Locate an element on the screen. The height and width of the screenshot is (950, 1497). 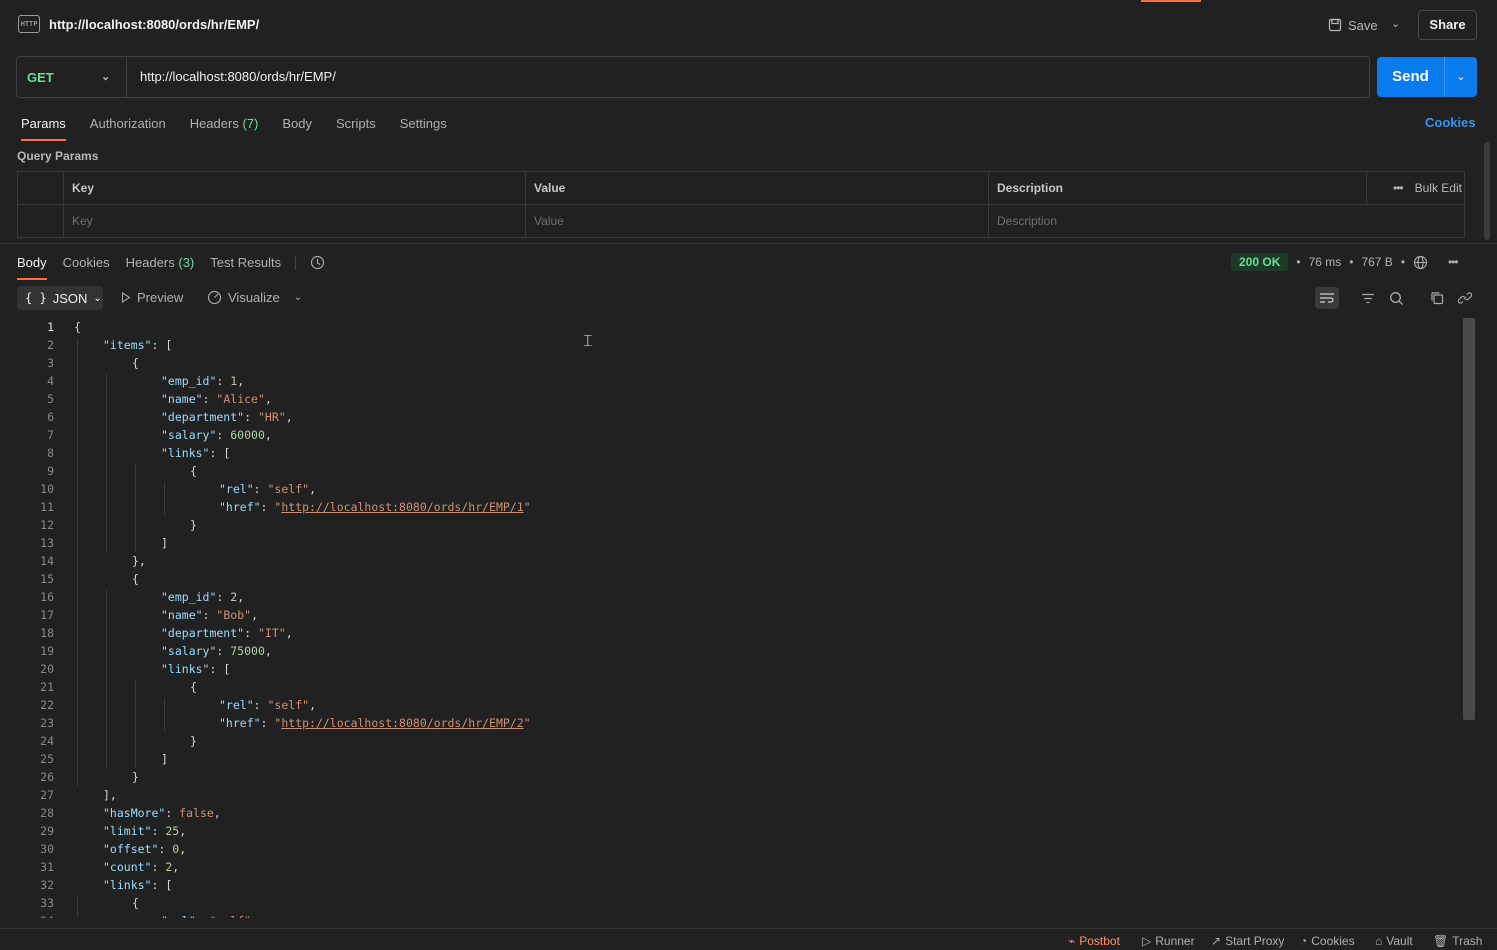
history-icon is located at coordinates (317, 262).